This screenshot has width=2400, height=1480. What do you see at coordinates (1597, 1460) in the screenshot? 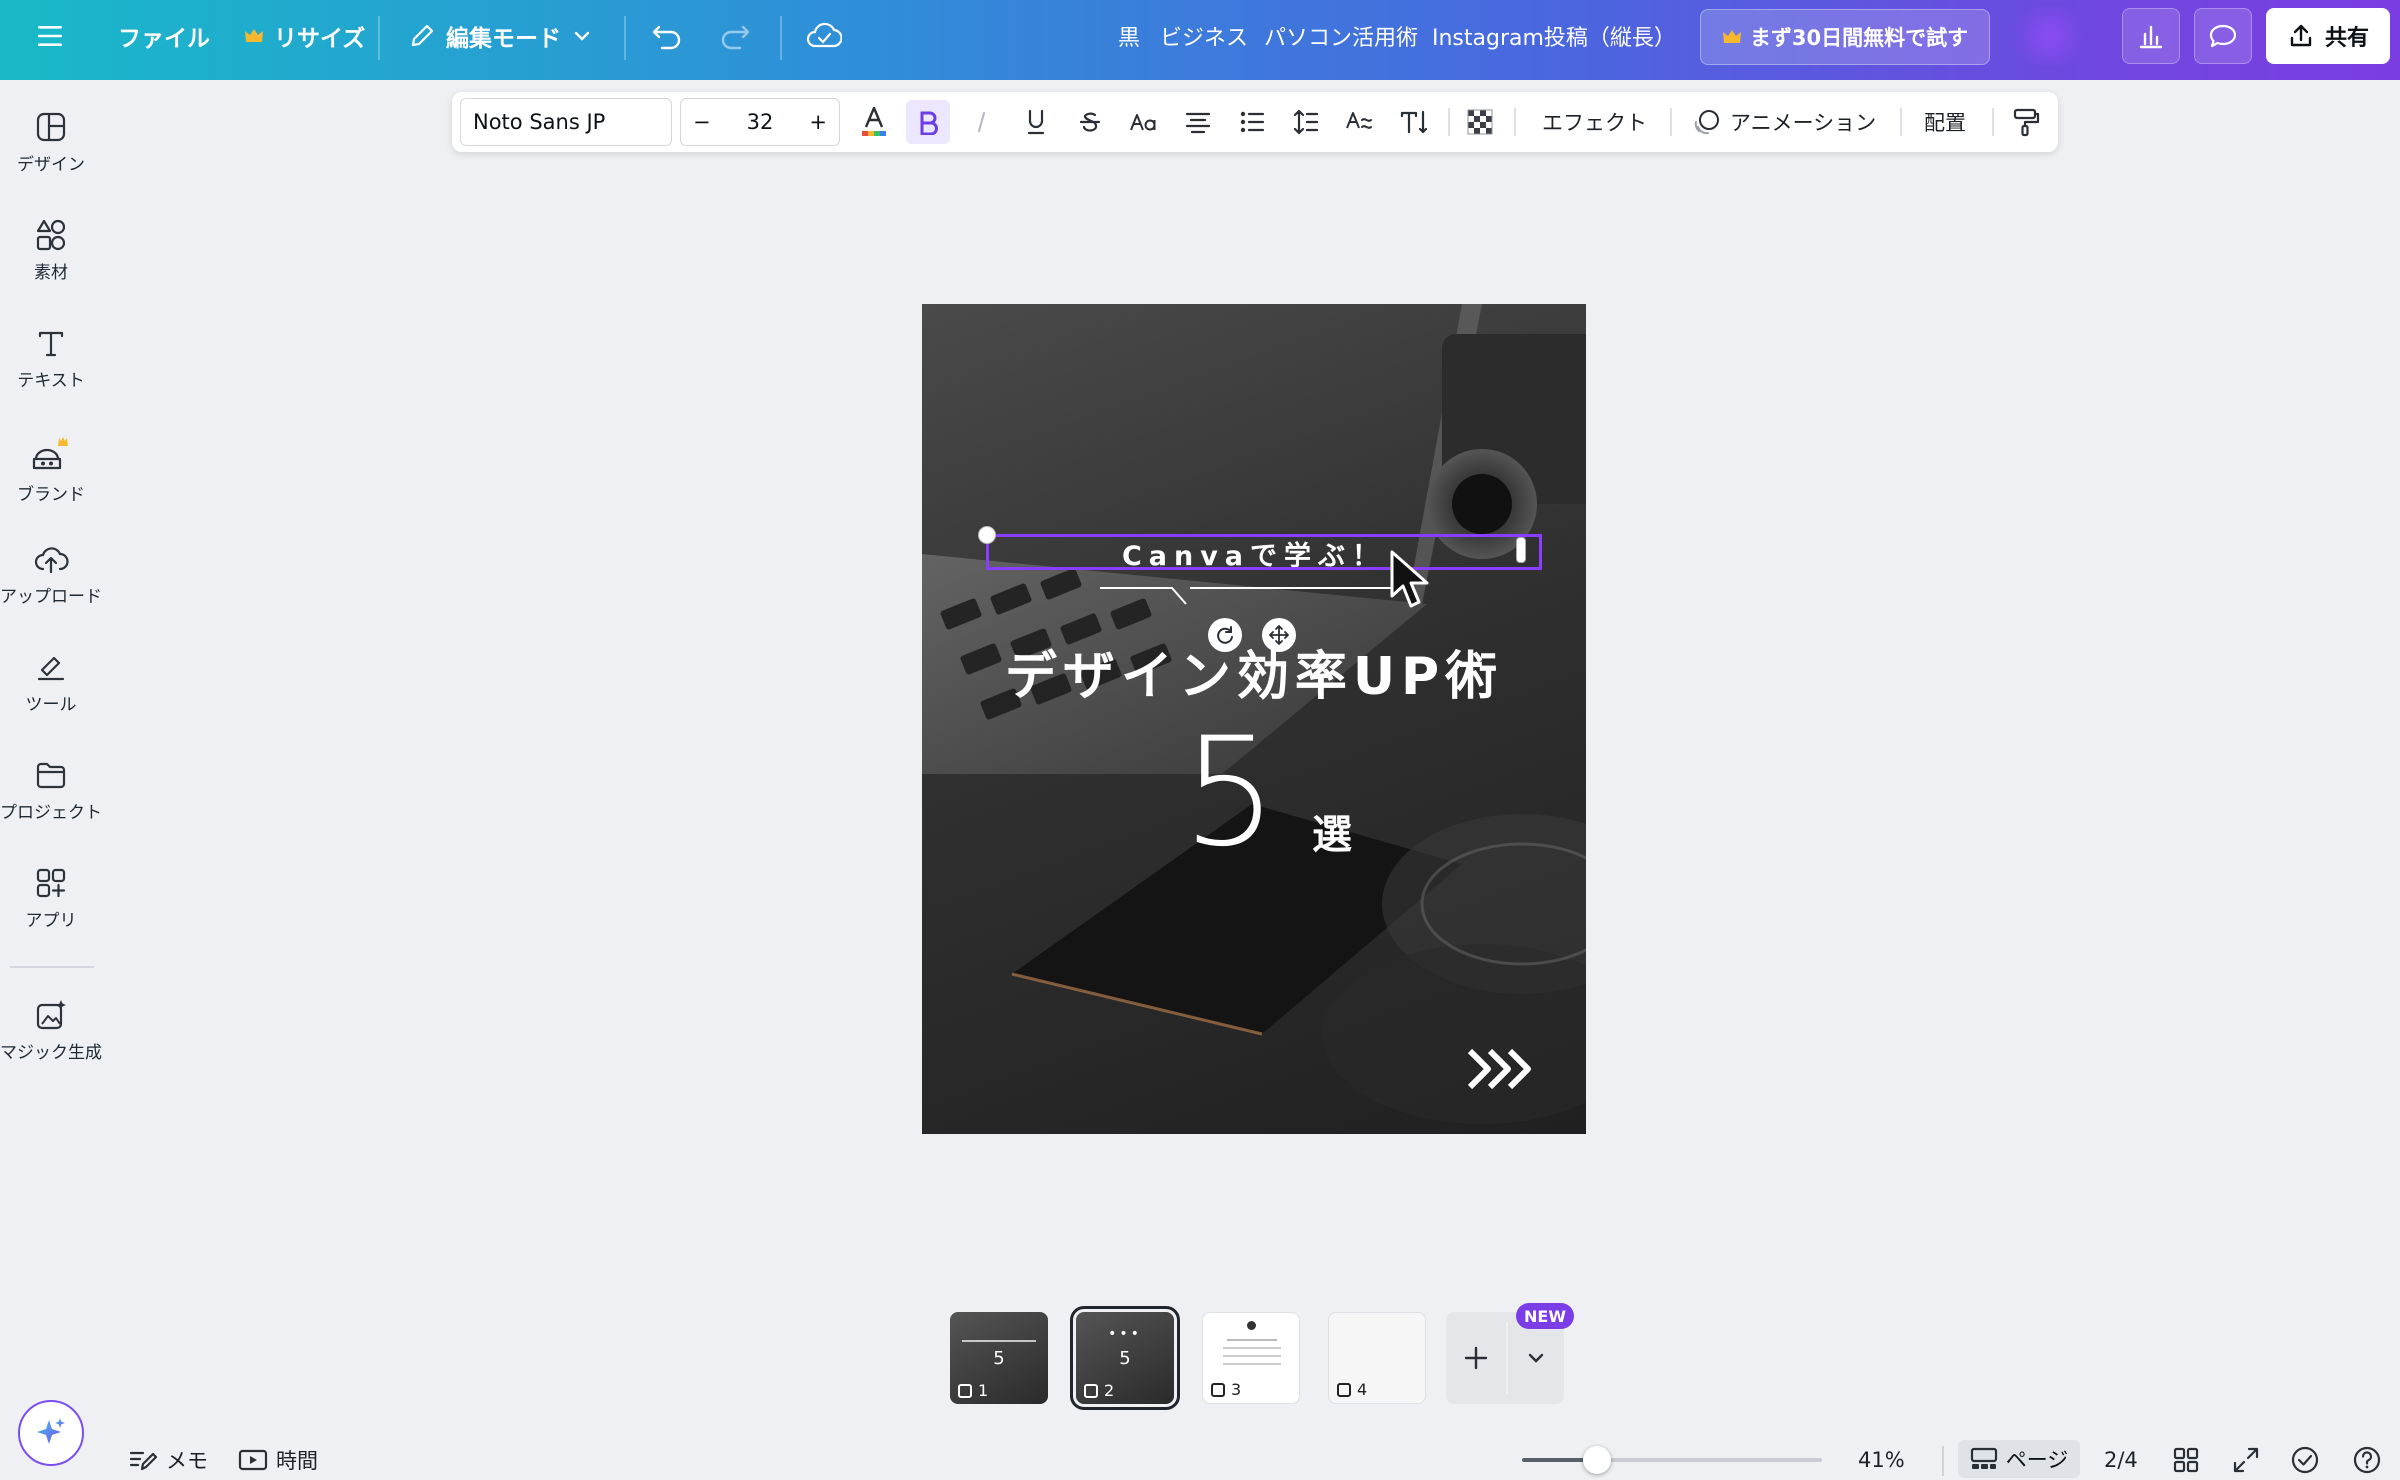
I see `zoom-slider-knob` at bounding box center [1597, 1460].